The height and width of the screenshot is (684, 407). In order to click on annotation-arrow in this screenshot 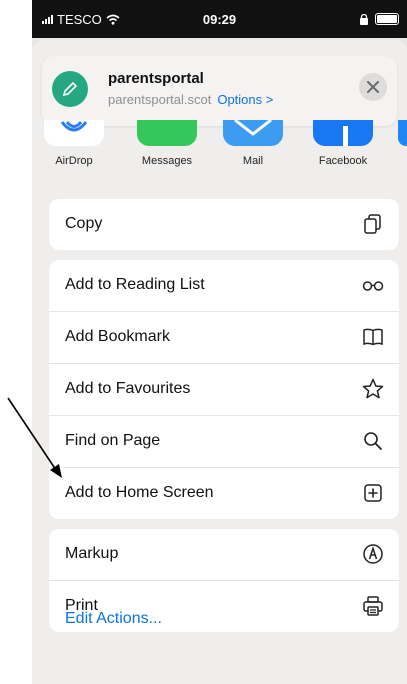, I will do `click(34, 437)`.